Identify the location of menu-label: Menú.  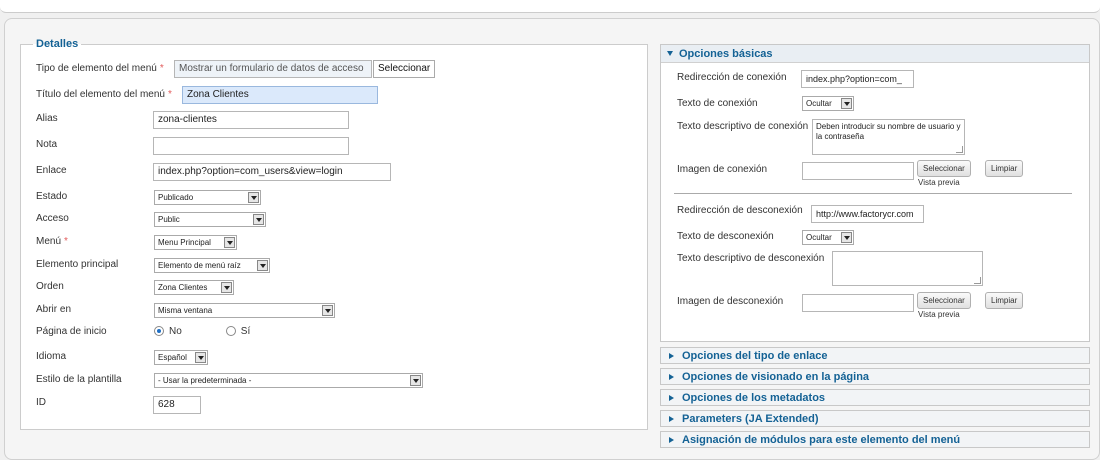
(49, 241).